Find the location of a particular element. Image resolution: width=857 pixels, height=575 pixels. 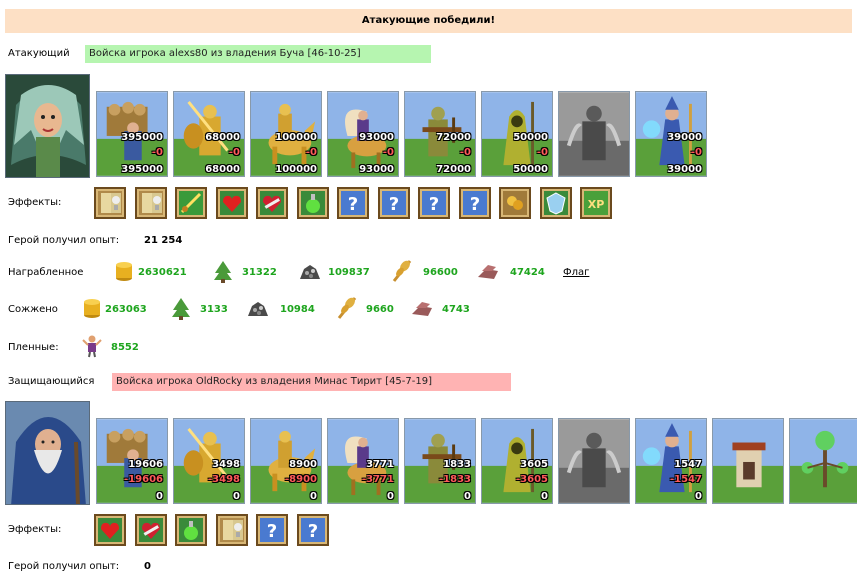

unit-count-start: 1833 is located at coordinates (457, 464).